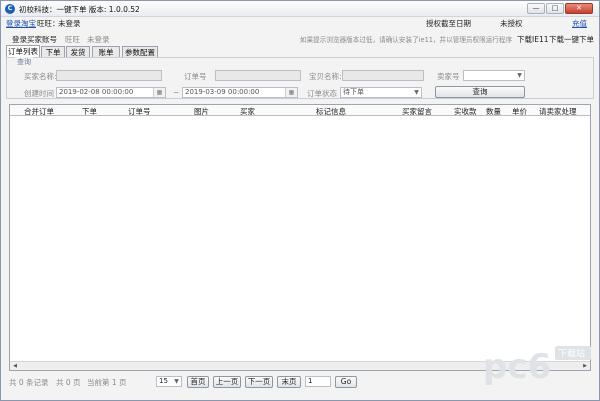 This screenshot has height=401, width=600. What do you see at coordinates (89, 111) in the screenshot?
I see `col-place-order: 下单` at bounding box center [89, 111].